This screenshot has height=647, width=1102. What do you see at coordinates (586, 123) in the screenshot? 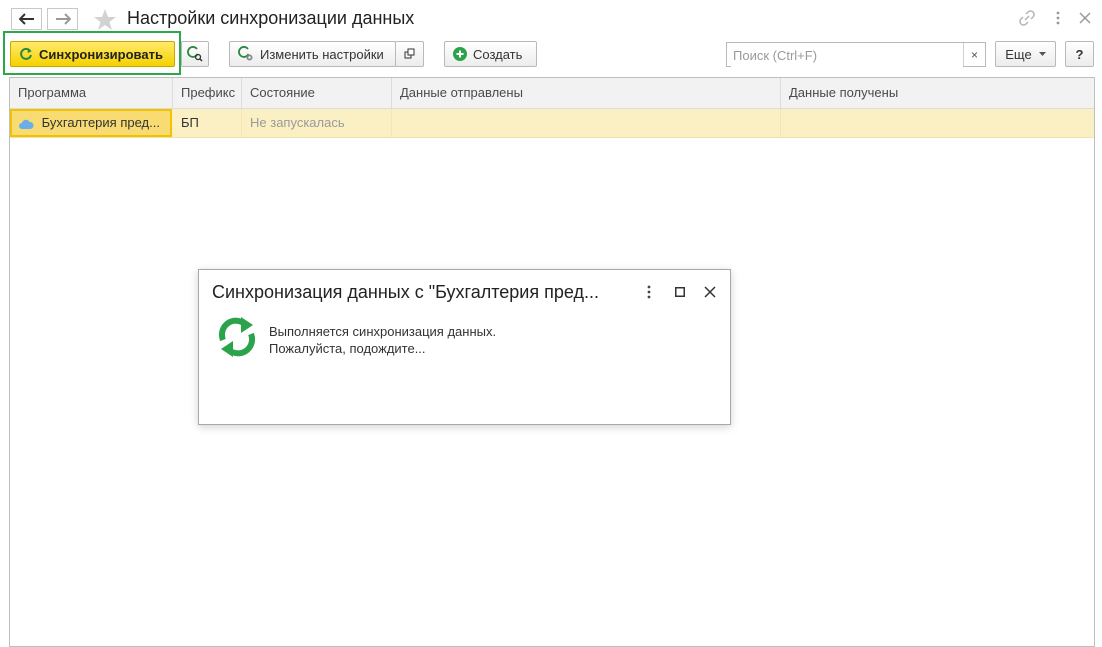
I see `cell-sent` at bounding box center [586, 123].